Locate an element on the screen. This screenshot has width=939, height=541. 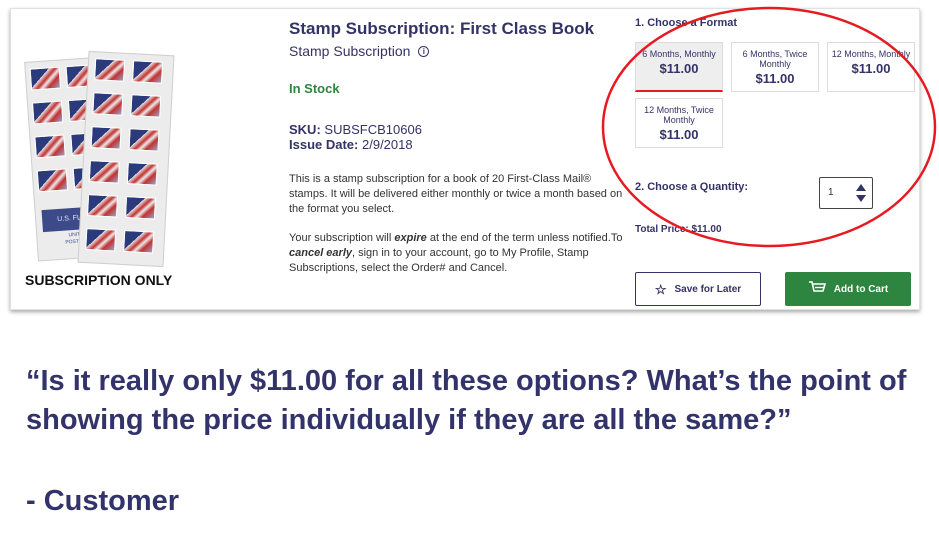
image-caption: SUBSCRIPTION ONLY is located at coordinates (99, 280).